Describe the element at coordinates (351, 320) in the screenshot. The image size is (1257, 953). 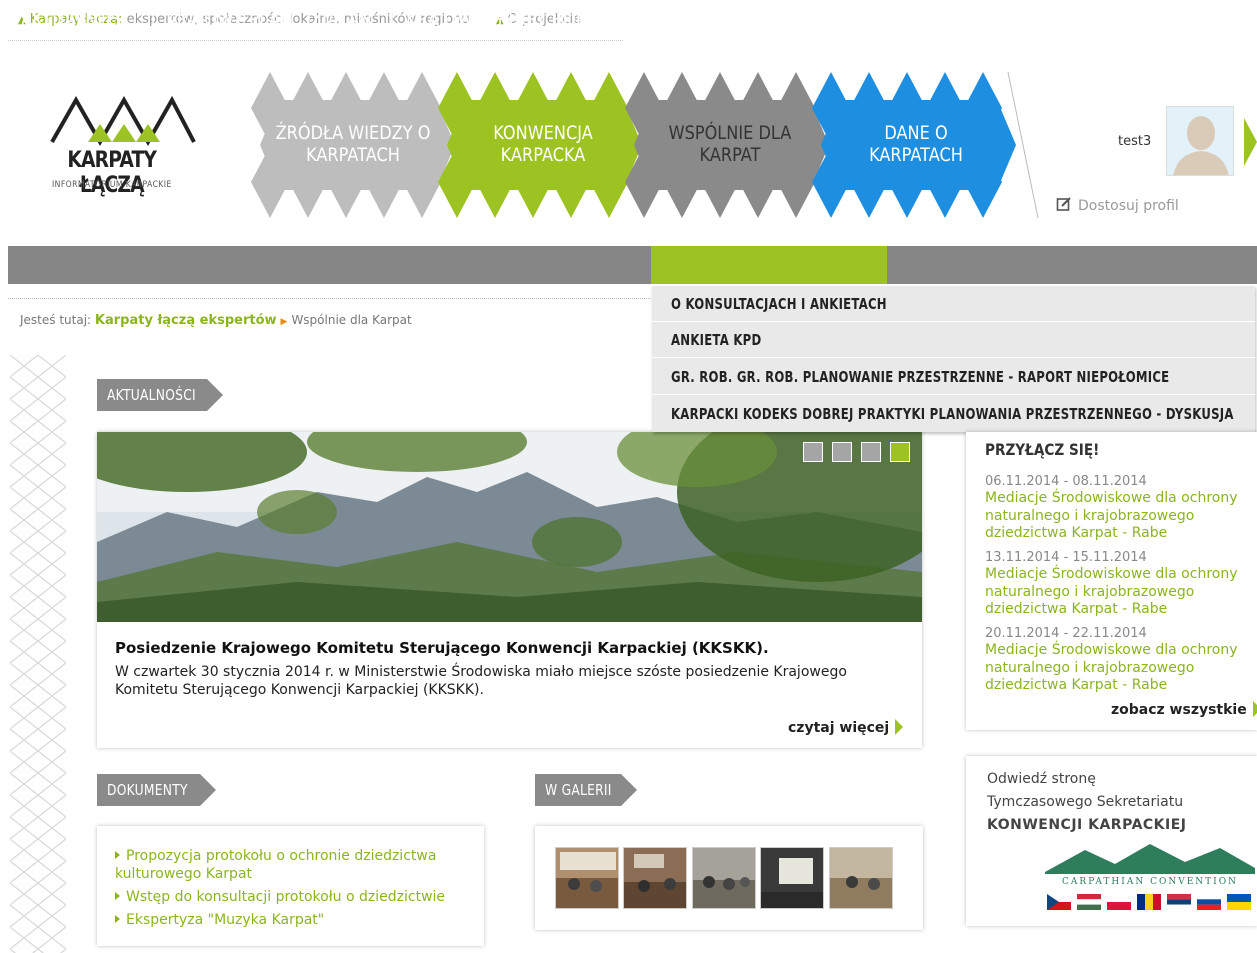
I see `breadcrumb-current: Wspólnie dla Karpat` at that location.